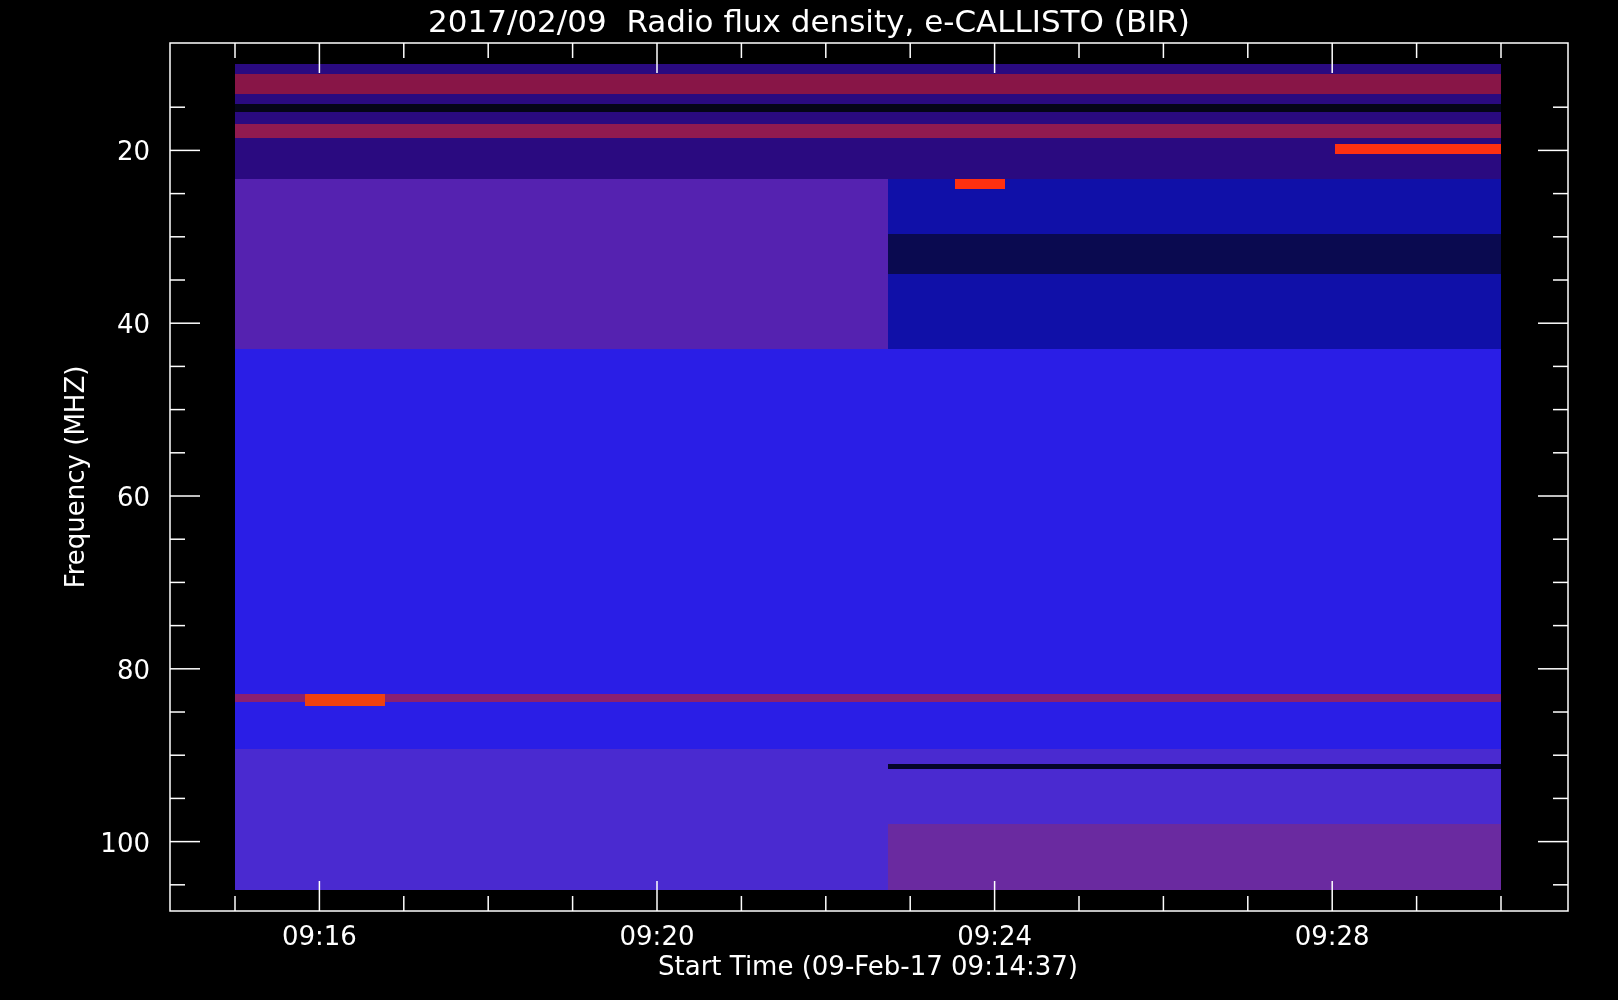 The image size is (1618, 1000). Describe the element at coordinates (125, 842) in the screenshot. I see `y-tick-label: 100` at that location.